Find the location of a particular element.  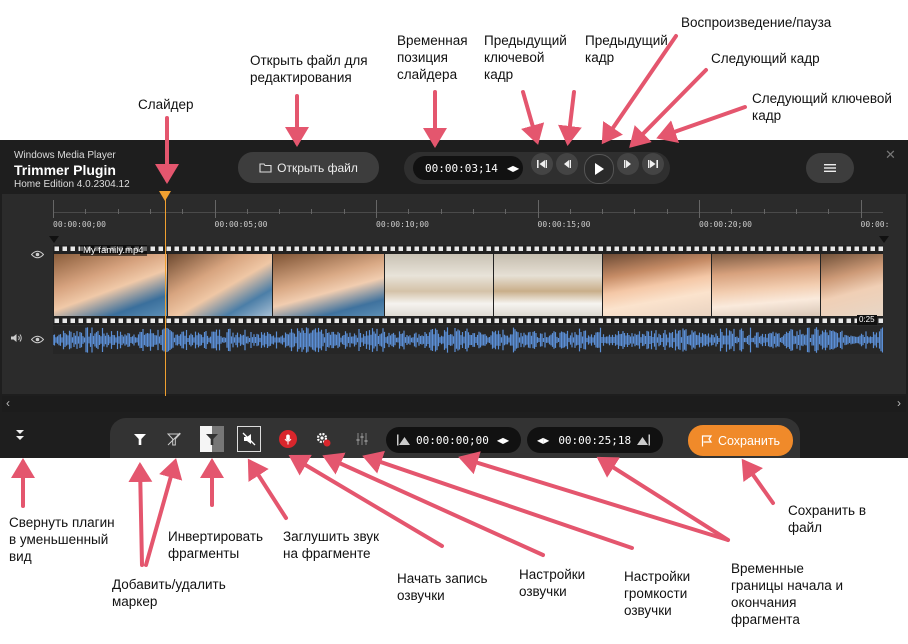

annotation-prev-keyframe: Предыдущий ключевой кадр is located at coordinates (525, 57).